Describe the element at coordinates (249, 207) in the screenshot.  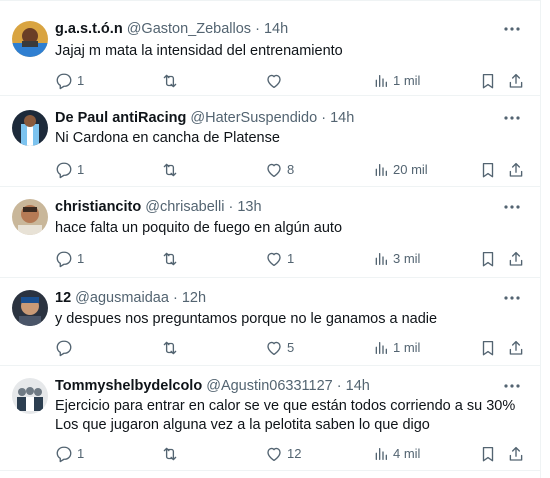
I see `timestamp: 13h` at that location.